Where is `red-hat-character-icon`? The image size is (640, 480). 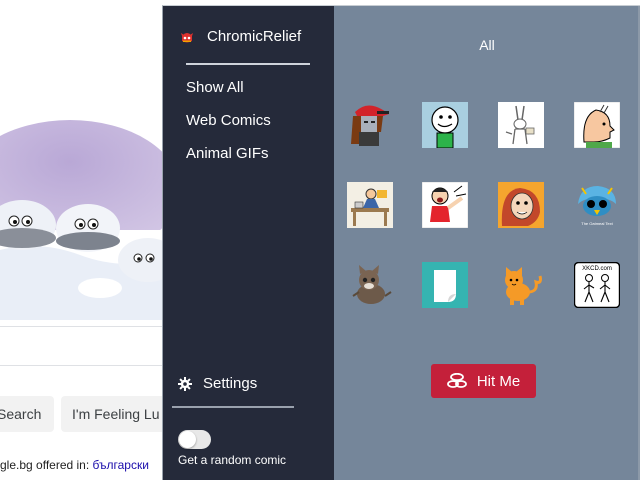
red-hat-character-icon is located at coordinates (370, 125).